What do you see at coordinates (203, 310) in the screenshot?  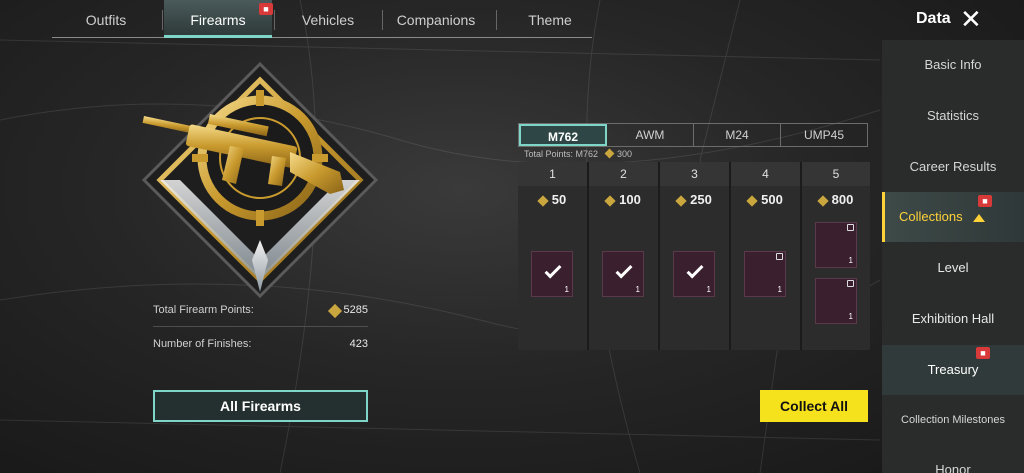 I see `stat-label: Total Firearm Points:` at bounding box center [203, 310].